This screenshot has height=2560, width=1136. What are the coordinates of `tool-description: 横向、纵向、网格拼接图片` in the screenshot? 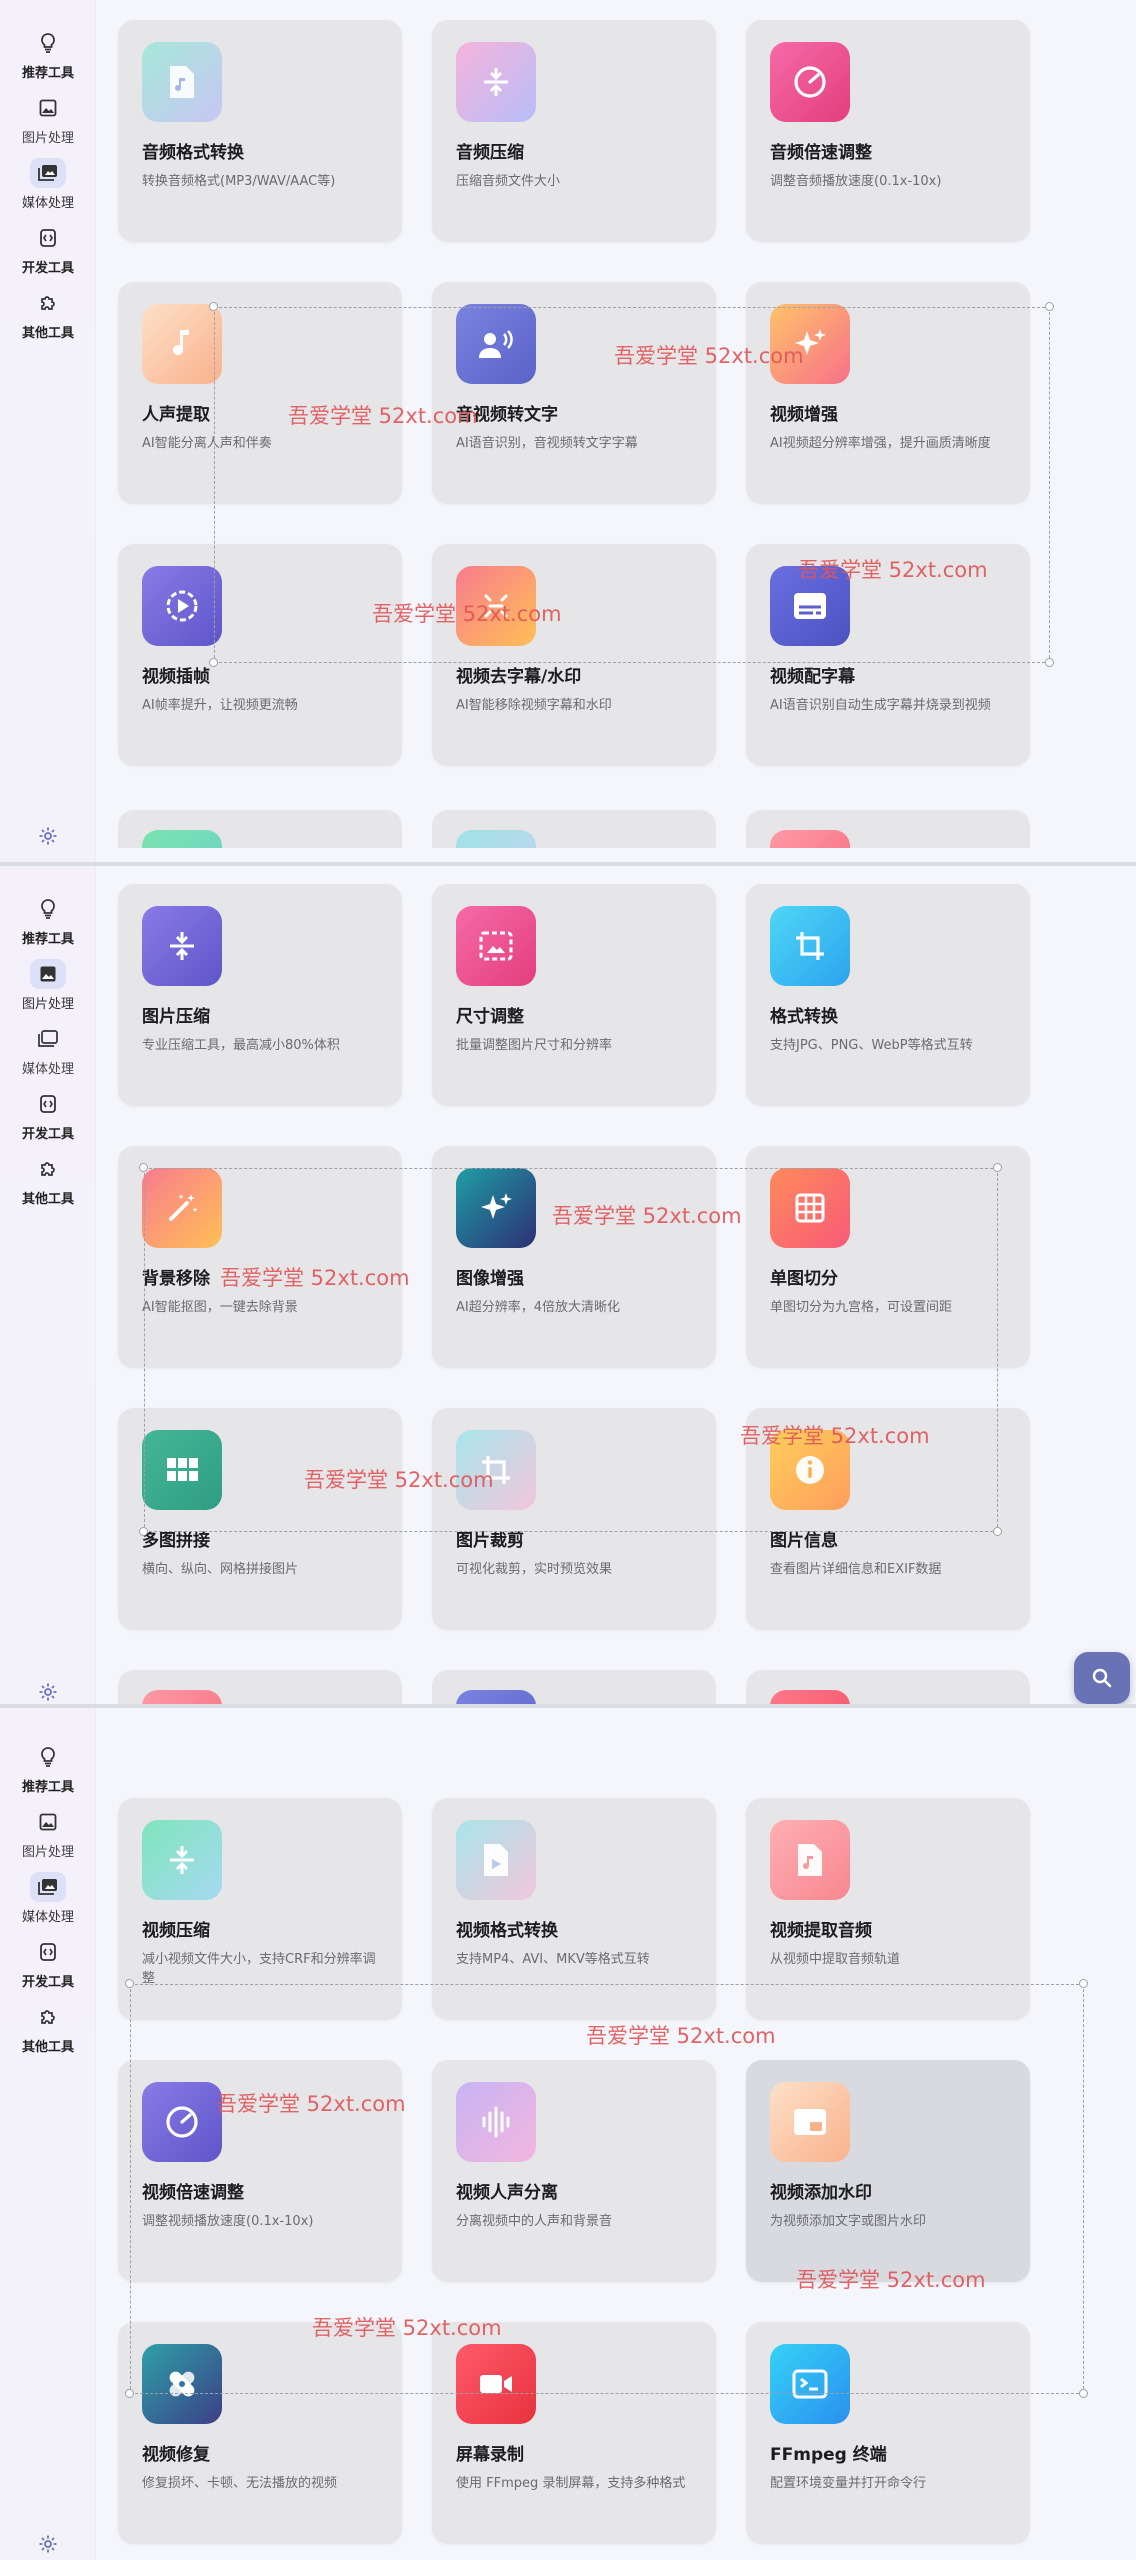 It's located at (220, 1569).